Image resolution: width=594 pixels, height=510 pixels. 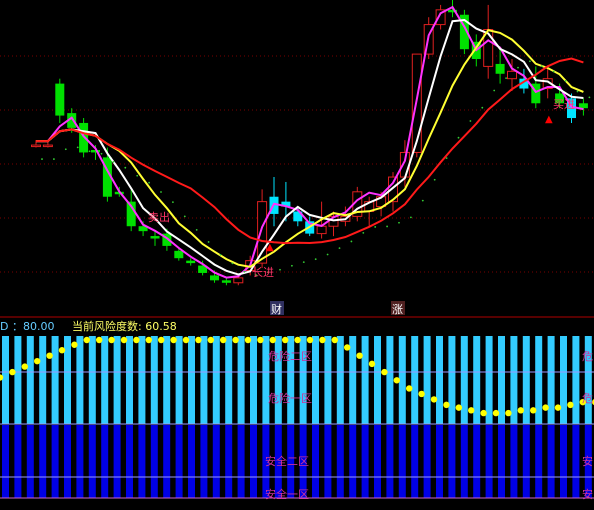 I want to click on zone-label-safe-2: 安全二区, so click(x=287, y=461).